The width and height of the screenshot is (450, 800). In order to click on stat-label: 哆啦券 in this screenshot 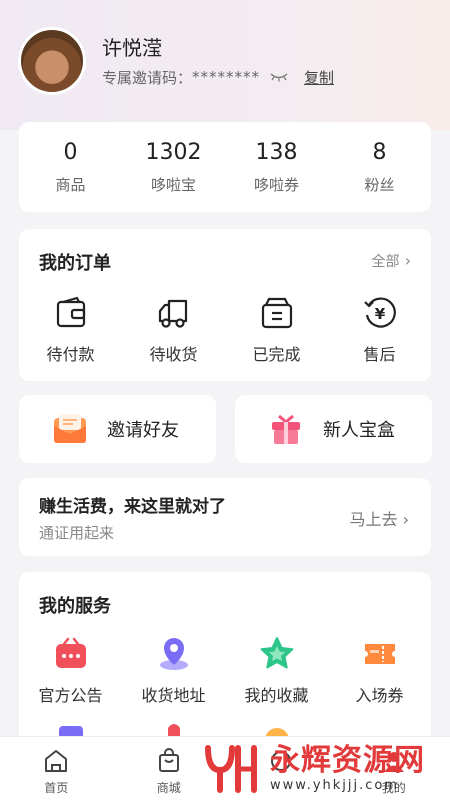, I will do `click(276, 185)`.